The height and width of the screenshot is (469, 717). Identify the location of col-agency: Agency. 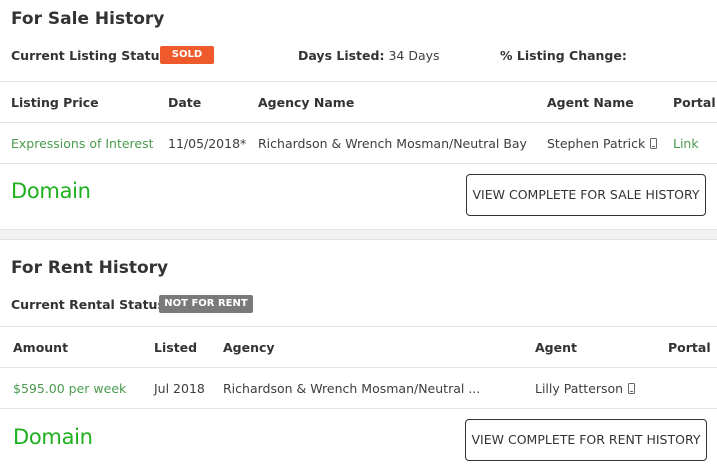
(249, 347).